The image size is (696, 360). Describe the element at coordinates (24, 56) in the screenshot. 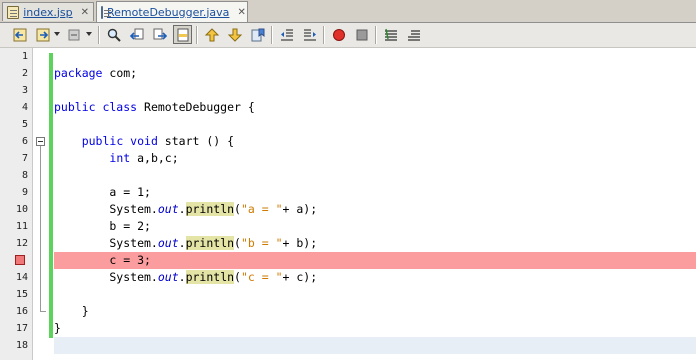

I see `line-number: 1` at that location.